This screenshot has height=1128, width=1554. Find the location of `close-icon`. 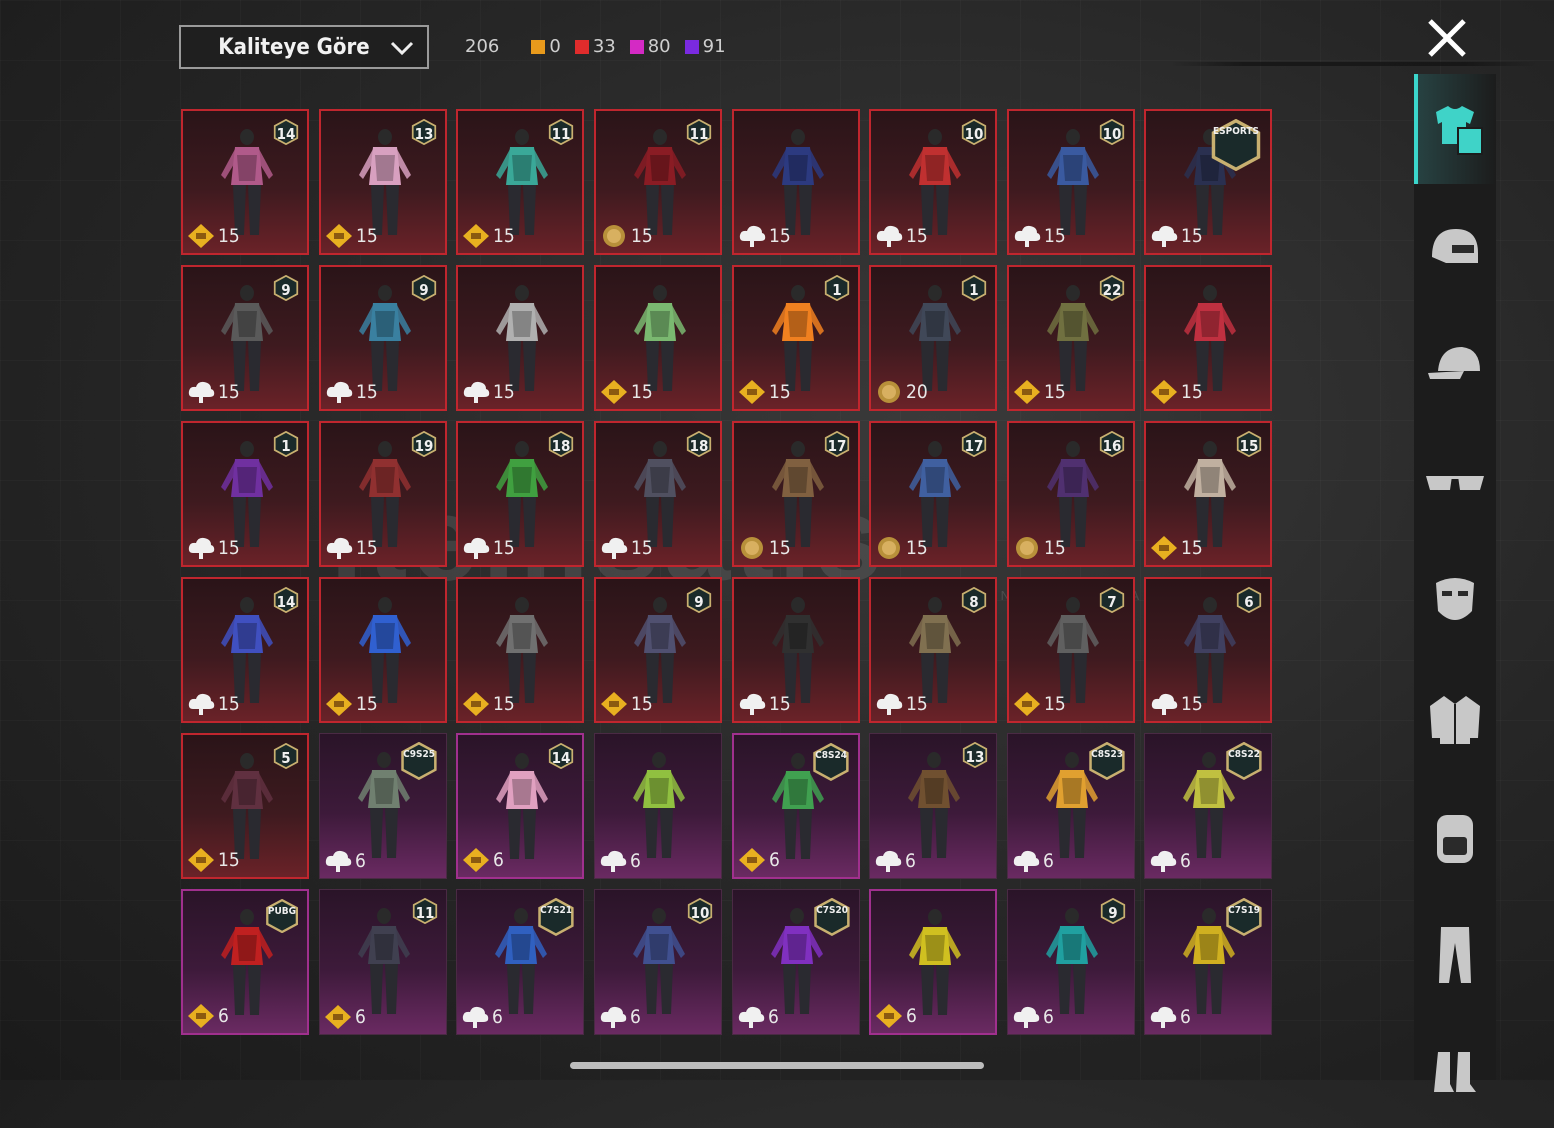

close-icon is located at coordinates (1447, 38).